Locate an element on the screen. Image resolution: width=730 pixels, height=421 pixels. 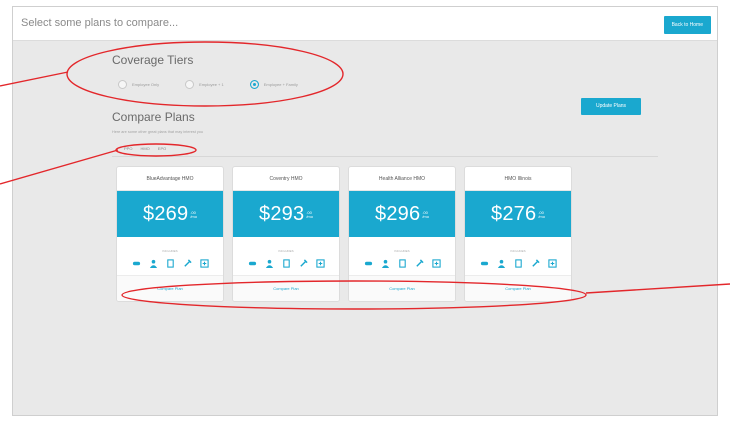
plan-price: $296 .00 /mo is located at coordinates (402, 214).